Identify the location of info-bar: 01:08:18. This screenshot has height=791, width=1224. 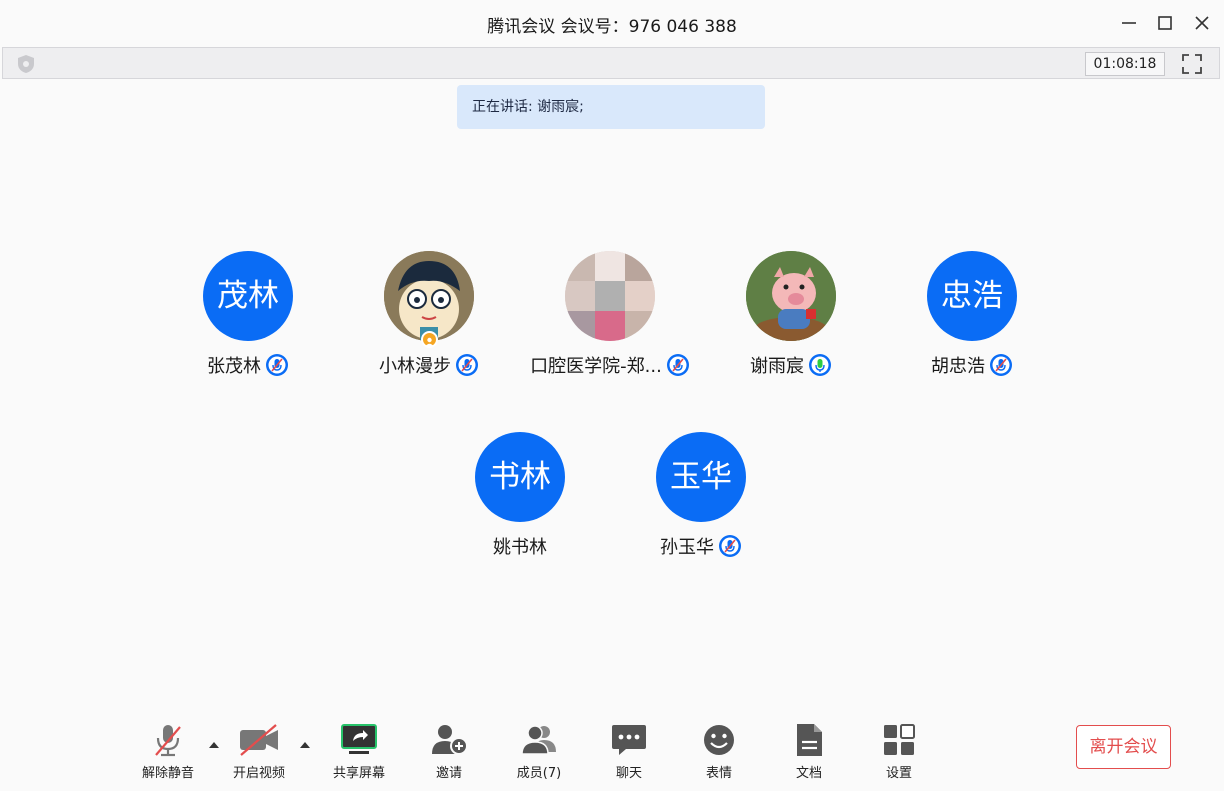
(611, 63).